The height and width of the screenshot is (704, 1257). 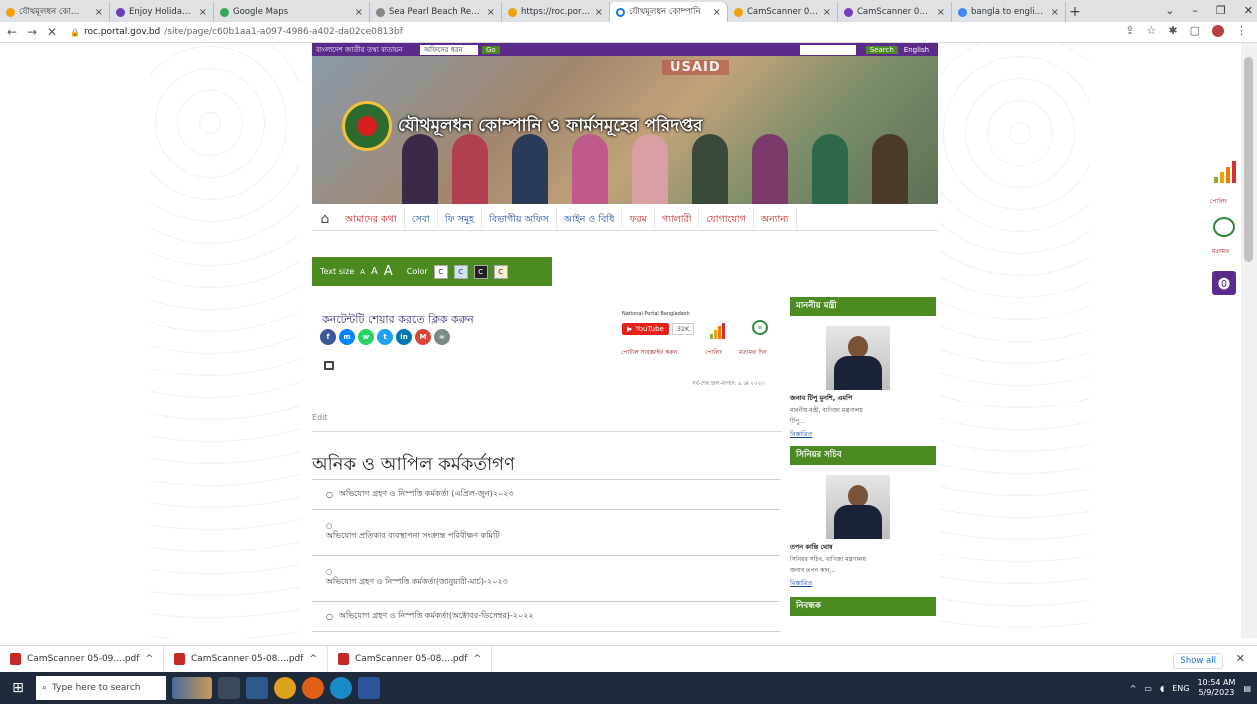 I want to click on firefox-icon, so click(x=313, y=688).